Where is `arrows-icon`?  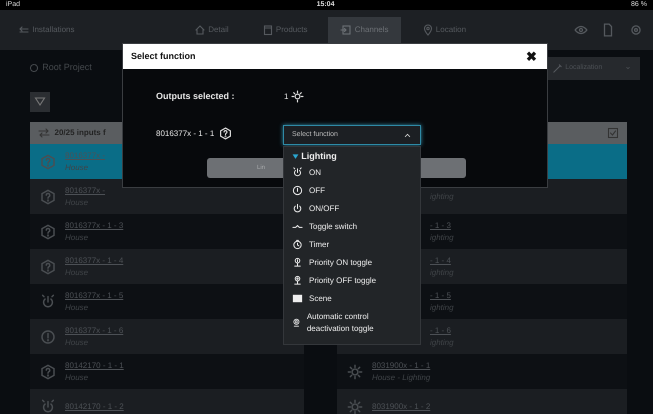 arrows-icon is located at coordinates (44, 133).